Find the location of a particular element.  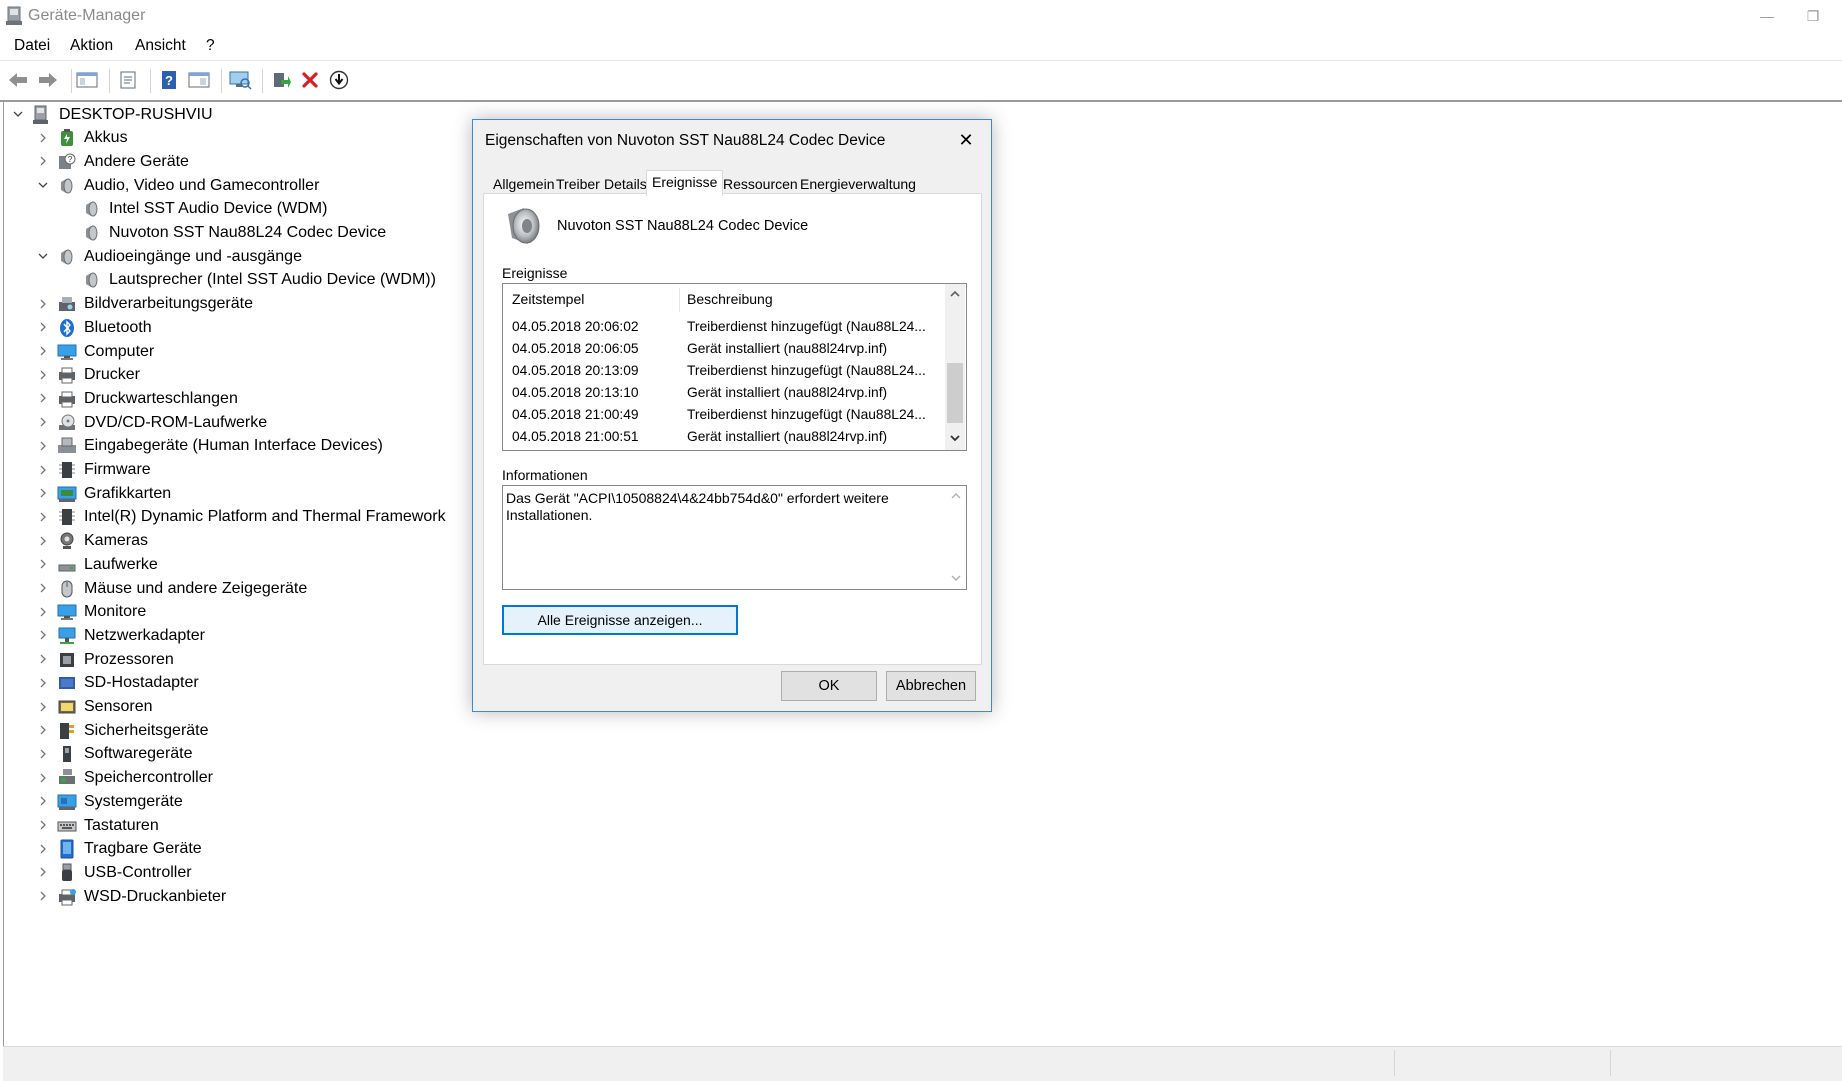

action-pane-icon is located at coordinates (199, 80).